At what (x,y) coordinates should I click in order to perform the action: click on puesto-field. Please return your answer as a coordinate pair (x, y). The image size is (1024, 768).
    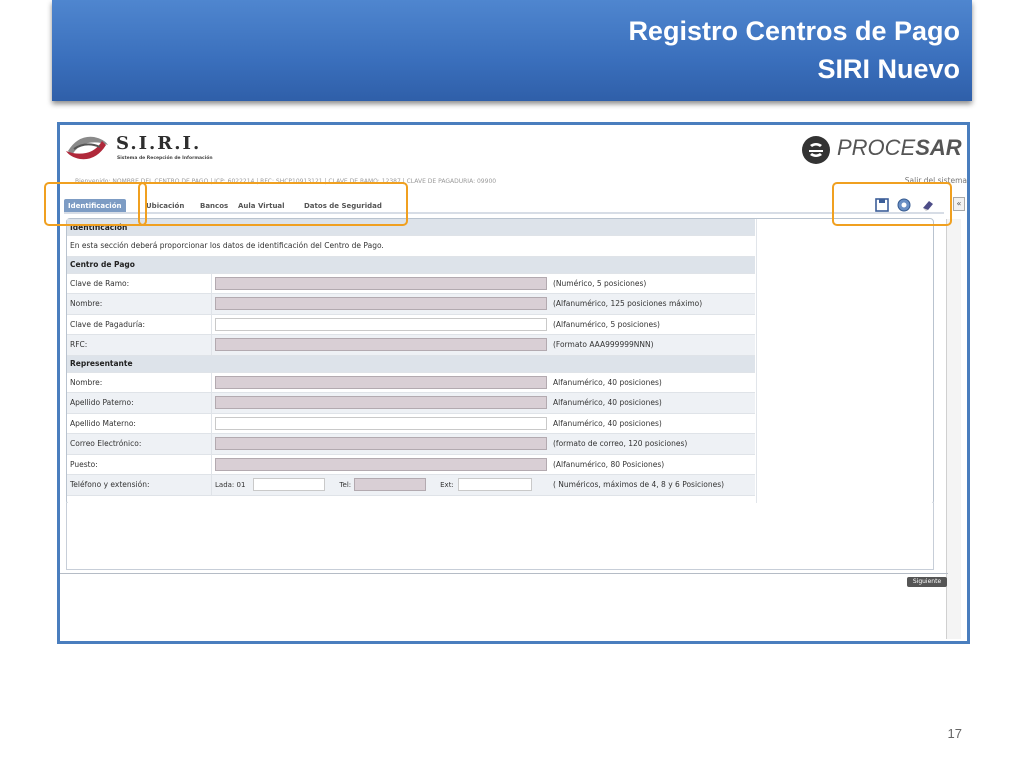
    Looking at the image, I should click on (381, 464).